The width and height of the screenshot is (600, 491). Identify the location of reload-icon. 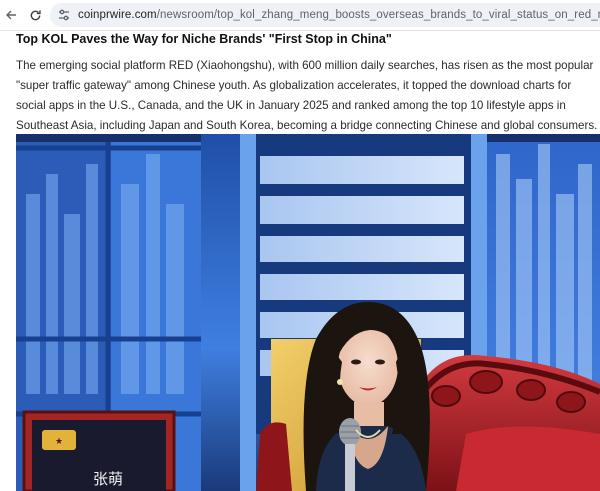
(35, 15).